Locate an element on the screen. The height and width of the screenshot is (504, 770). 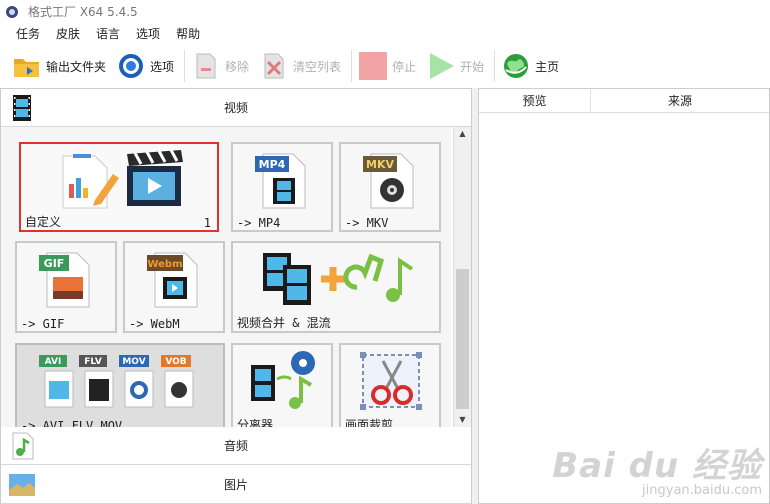
tile-splitter: 分离器 is located at coordinates (282, 385).